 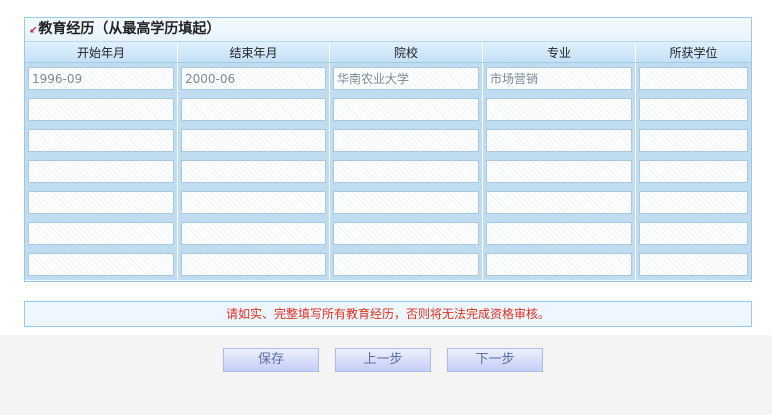 I want to click on previous-step-button: 上一步, so click(x=383, y=360).